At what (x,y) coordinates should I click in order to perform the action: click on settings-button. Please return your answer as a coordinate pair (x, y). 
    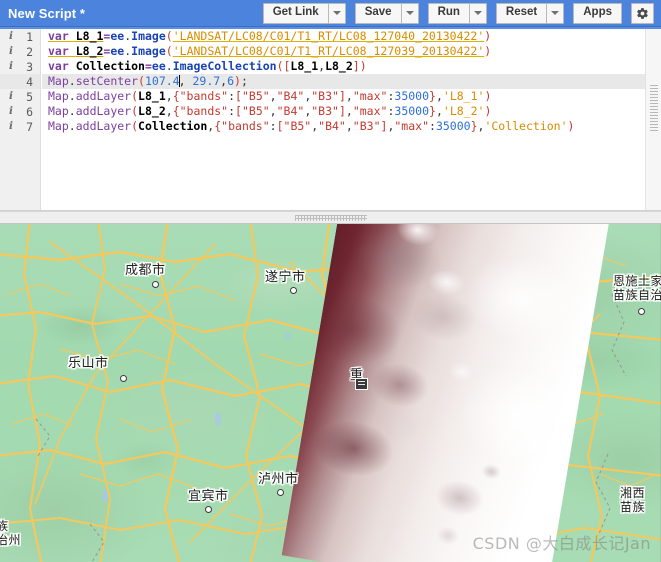
    Looking at the image, I should click on (642, 13).